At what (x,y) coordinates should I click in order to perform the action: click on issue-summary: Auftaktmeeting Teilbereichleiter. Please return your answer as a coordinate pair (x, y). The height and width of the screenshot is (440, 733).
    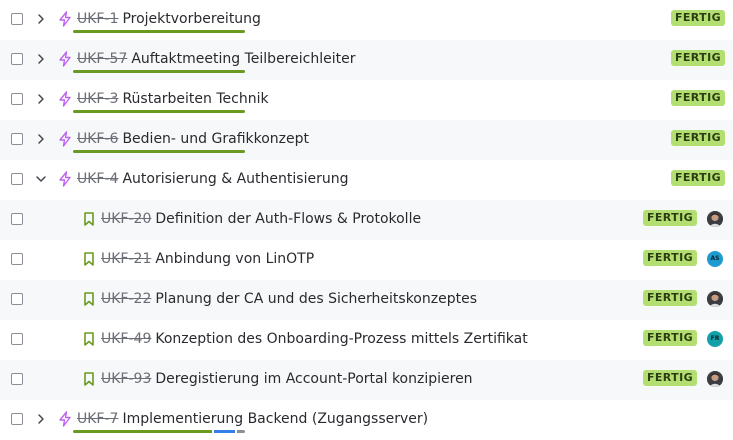
    Looking at the image, I should click on (243, 59).